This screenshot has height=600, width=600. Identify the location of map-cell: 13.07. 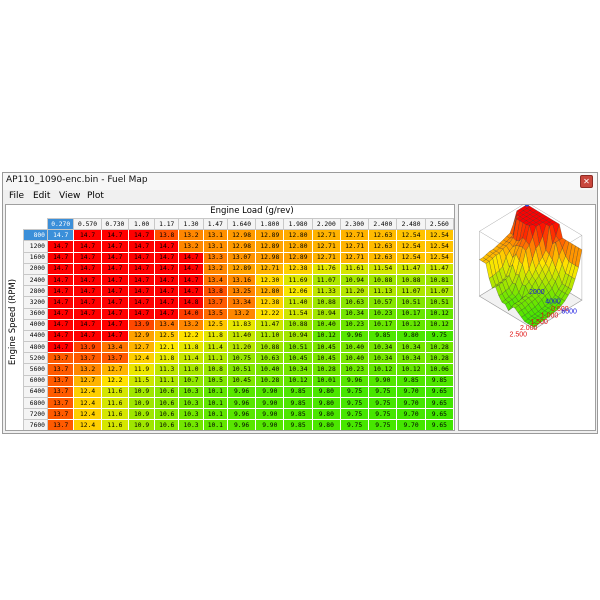
(241, 257).